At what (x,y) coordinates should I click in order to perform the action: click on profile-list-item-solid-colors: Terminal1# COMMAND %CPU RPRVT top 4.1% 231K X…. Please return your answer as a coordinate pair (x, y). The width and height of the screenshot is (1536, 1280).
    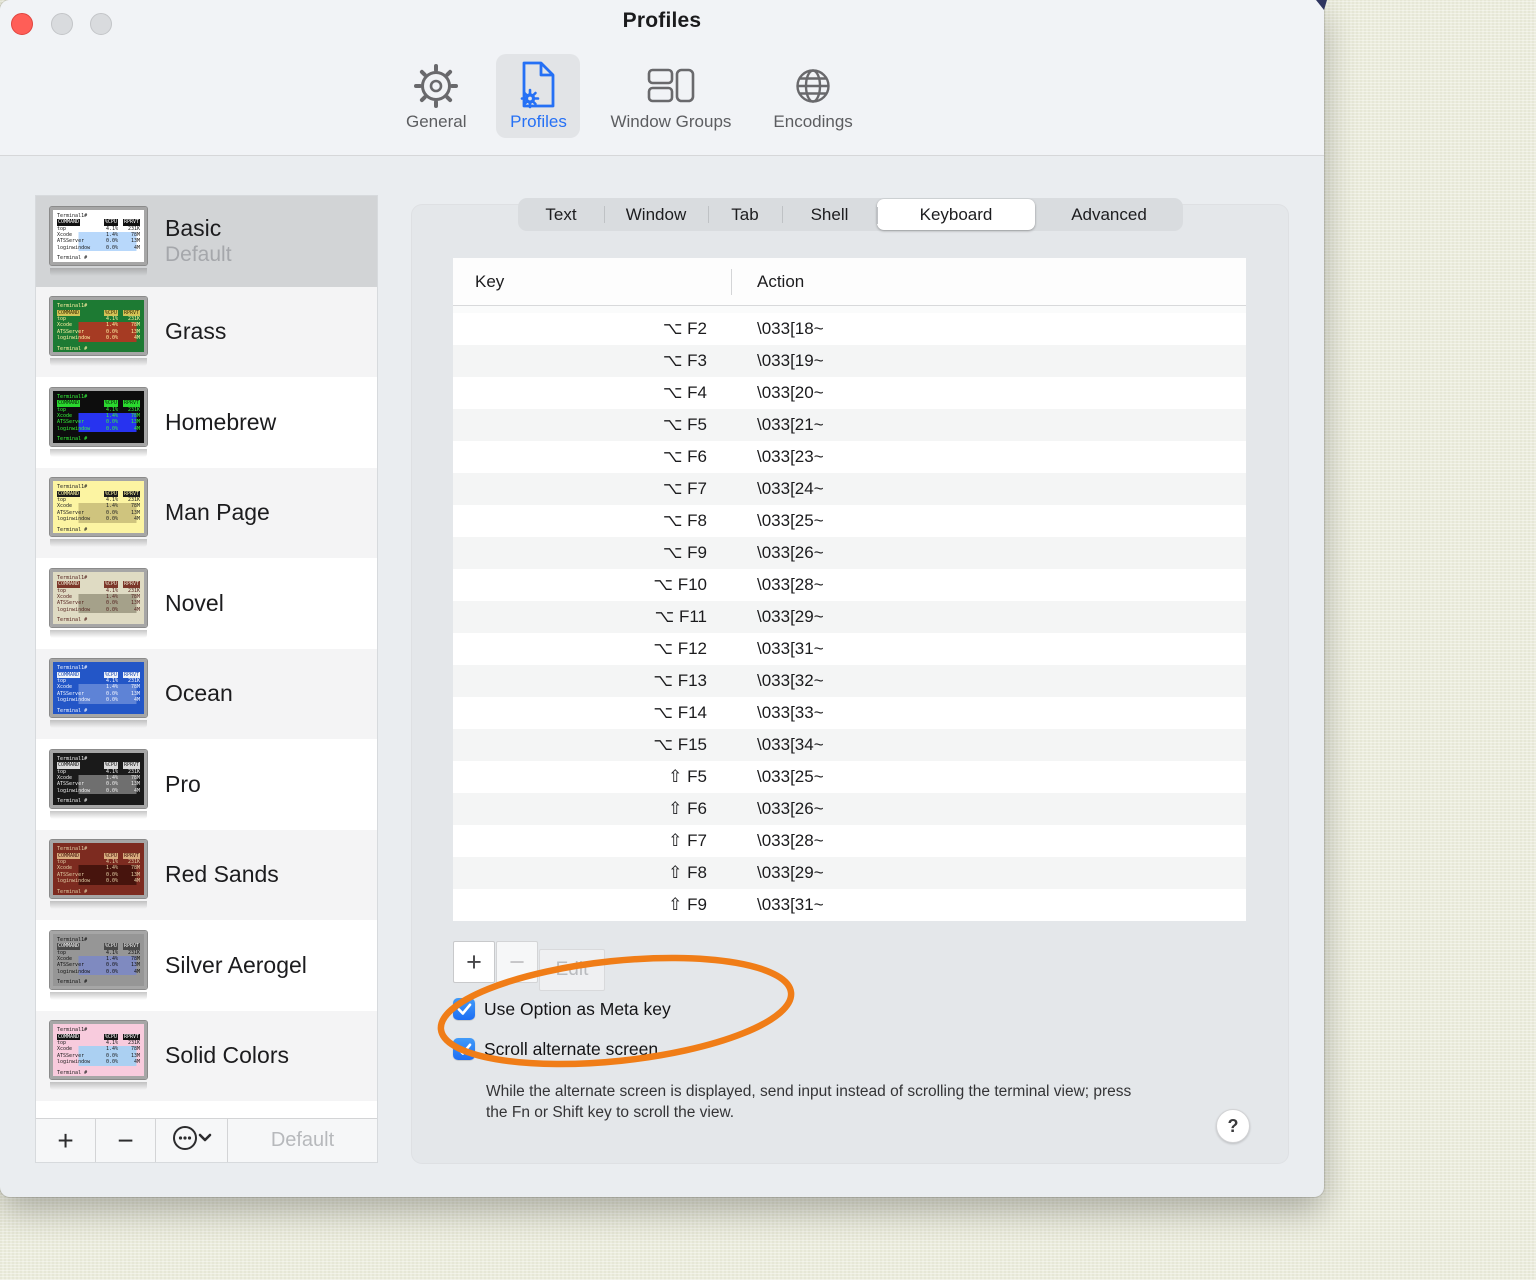
    Looking at the image, I should click on (206, 1055).